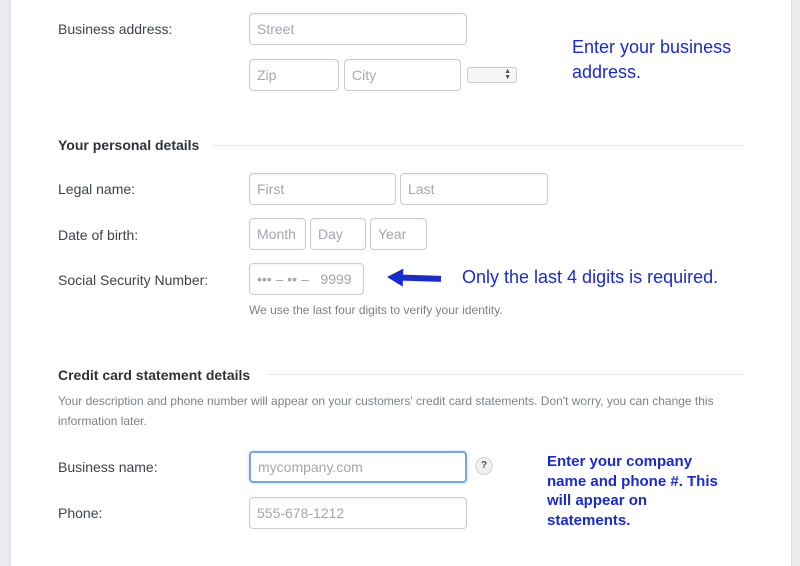 The width and height of the screenshot is (800, 566). I want to click on arrow-left-icon, so click(414, 277).